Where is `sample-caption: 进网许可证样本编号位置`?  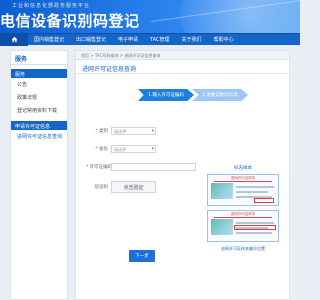 sample-caption: 进网许可证样本编号位置 is located at coordinates (243, 248).